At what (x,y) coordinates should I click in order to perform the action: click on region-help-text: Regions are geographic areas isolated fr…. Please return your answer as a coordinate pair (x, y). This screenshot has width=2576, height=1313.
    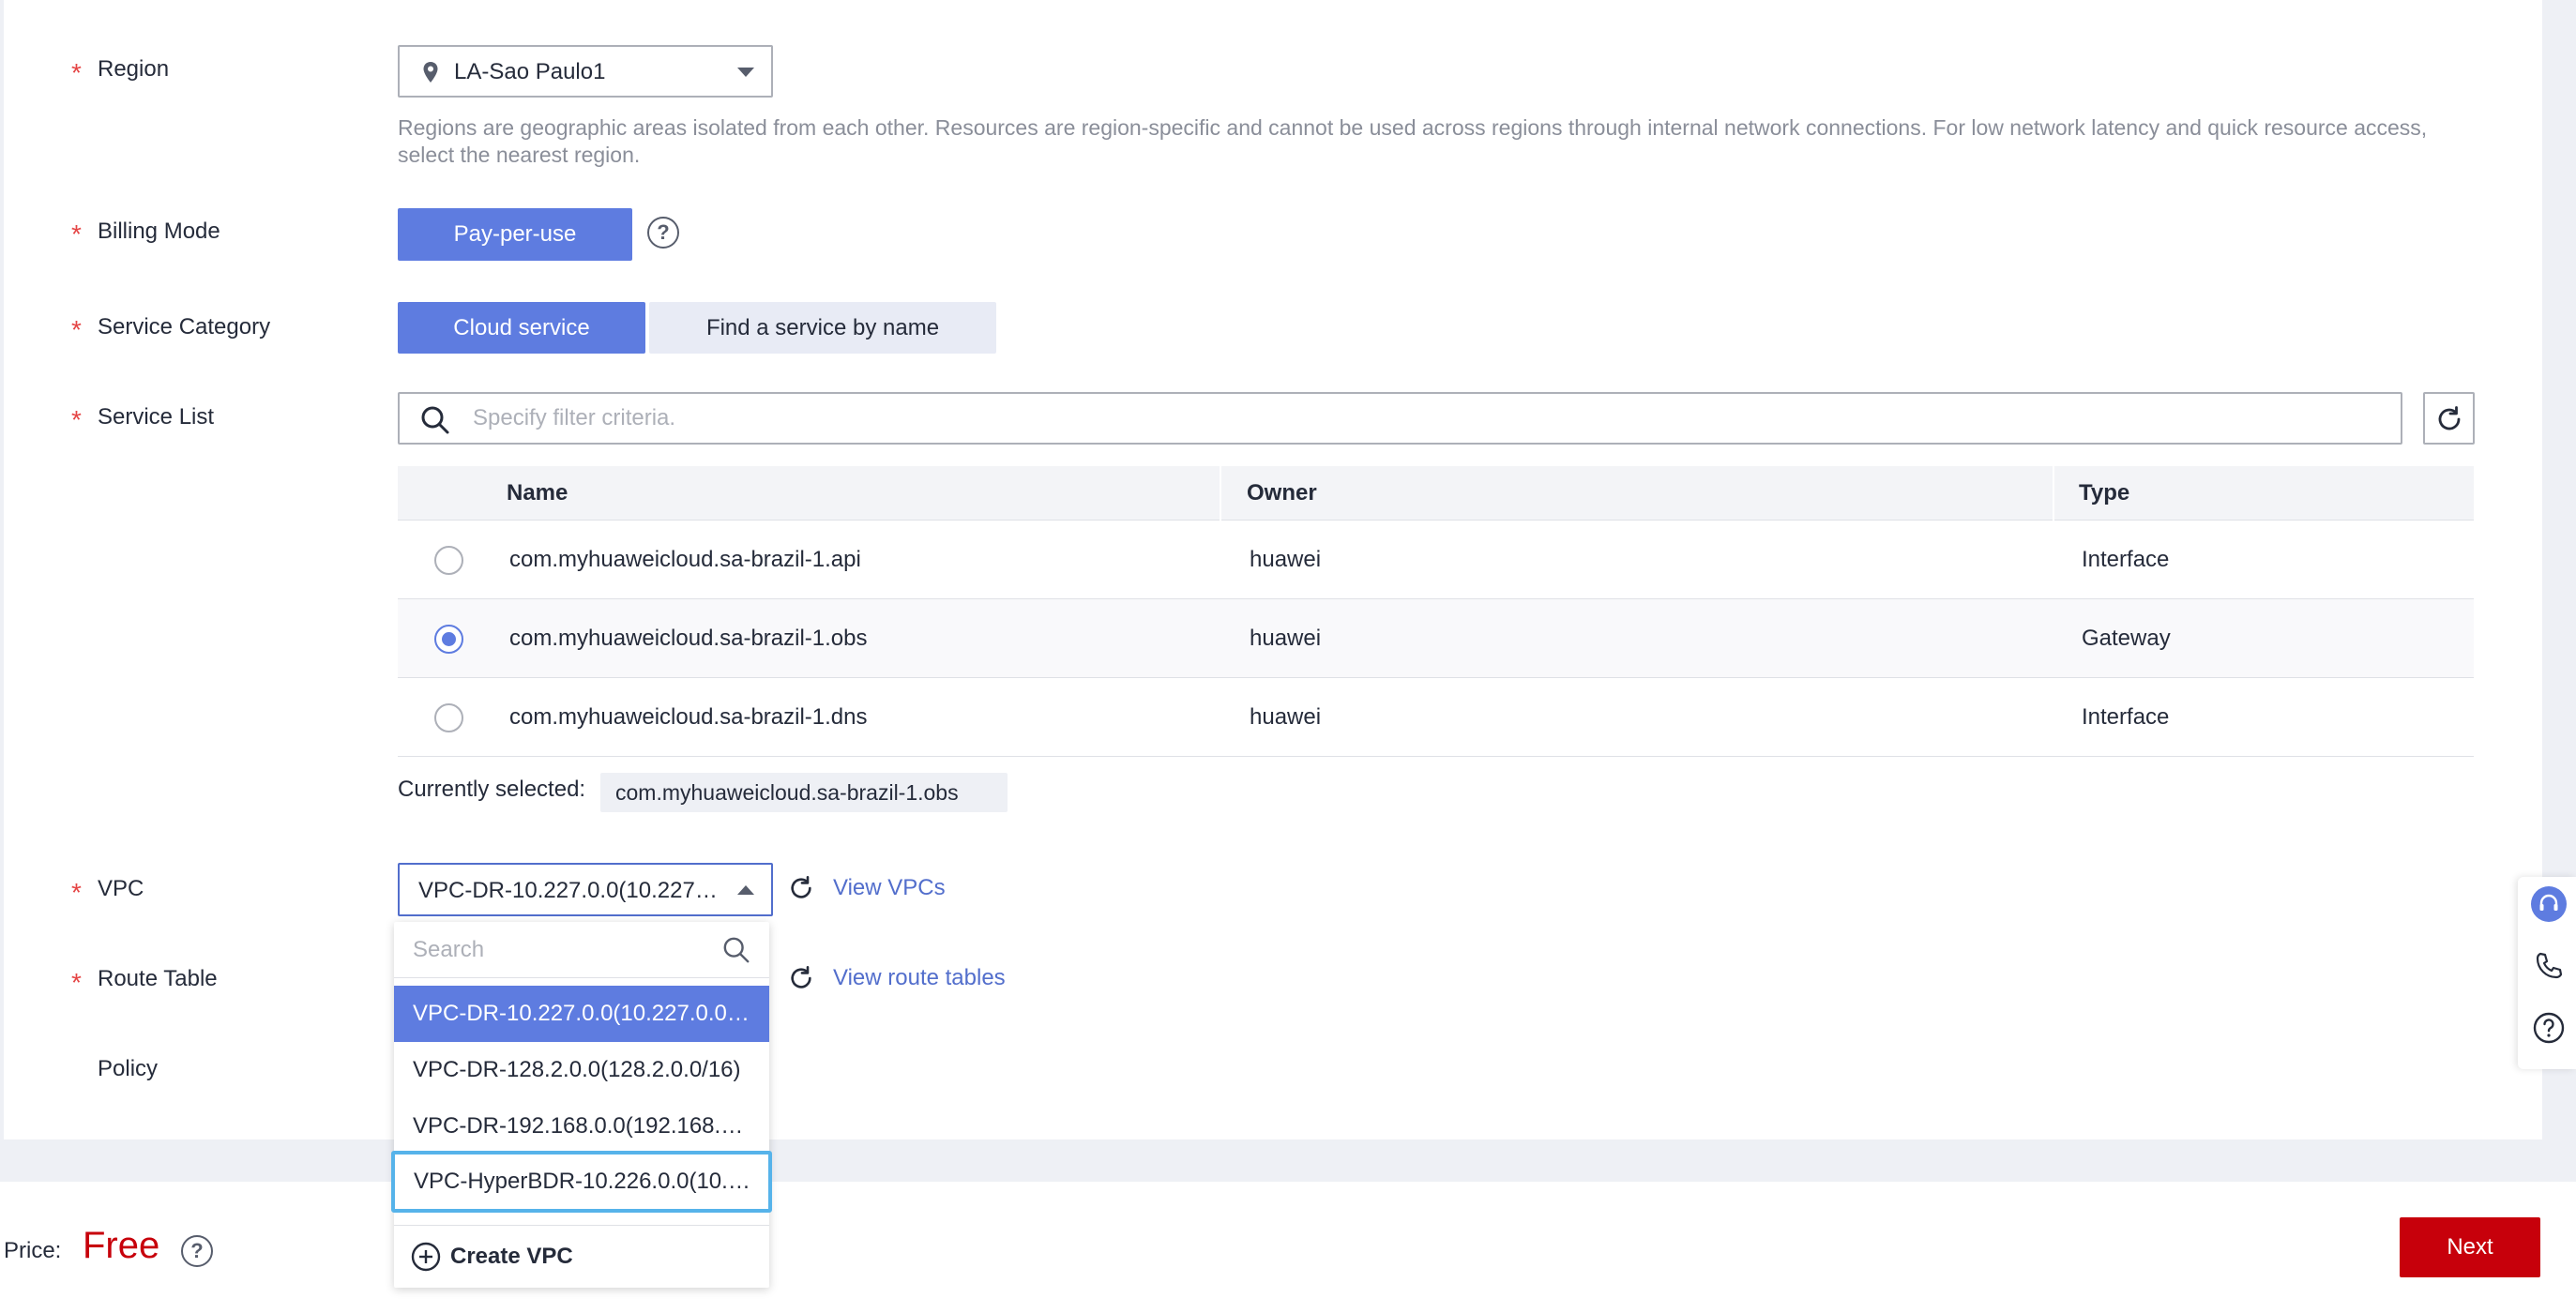
    Looking at the image, I should click on (1413, 141).